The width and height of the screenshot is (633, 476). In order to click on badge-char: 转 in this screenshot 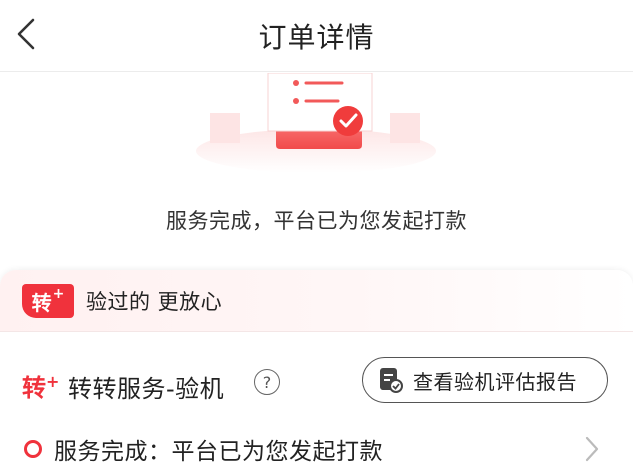, I will do `click(41, 302)`.